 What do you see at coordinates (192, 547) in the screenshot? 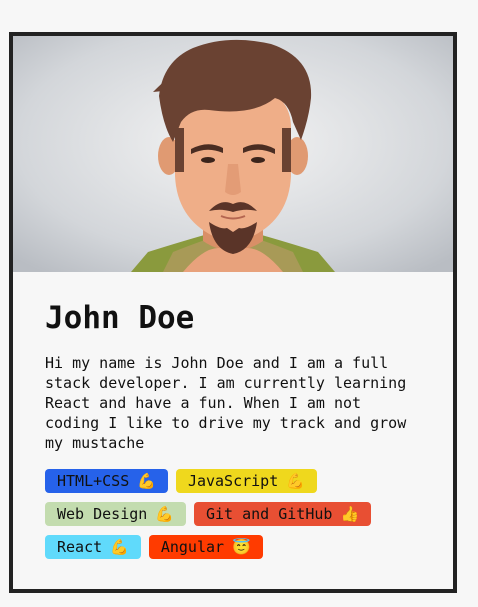
I see `skill-label: Angular` at bounding box center [192, 547].